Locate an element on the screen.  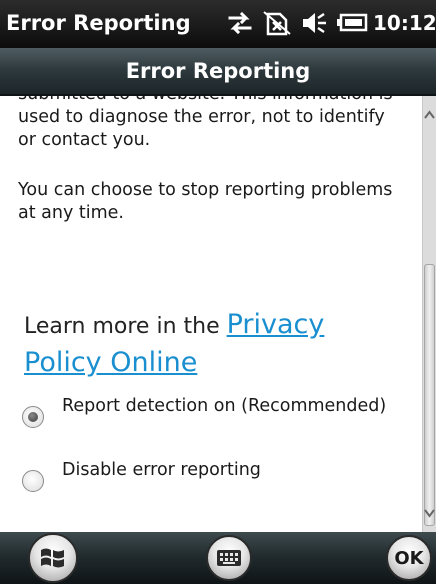
radio-disable-reporting is located at coordinates (33, 481).